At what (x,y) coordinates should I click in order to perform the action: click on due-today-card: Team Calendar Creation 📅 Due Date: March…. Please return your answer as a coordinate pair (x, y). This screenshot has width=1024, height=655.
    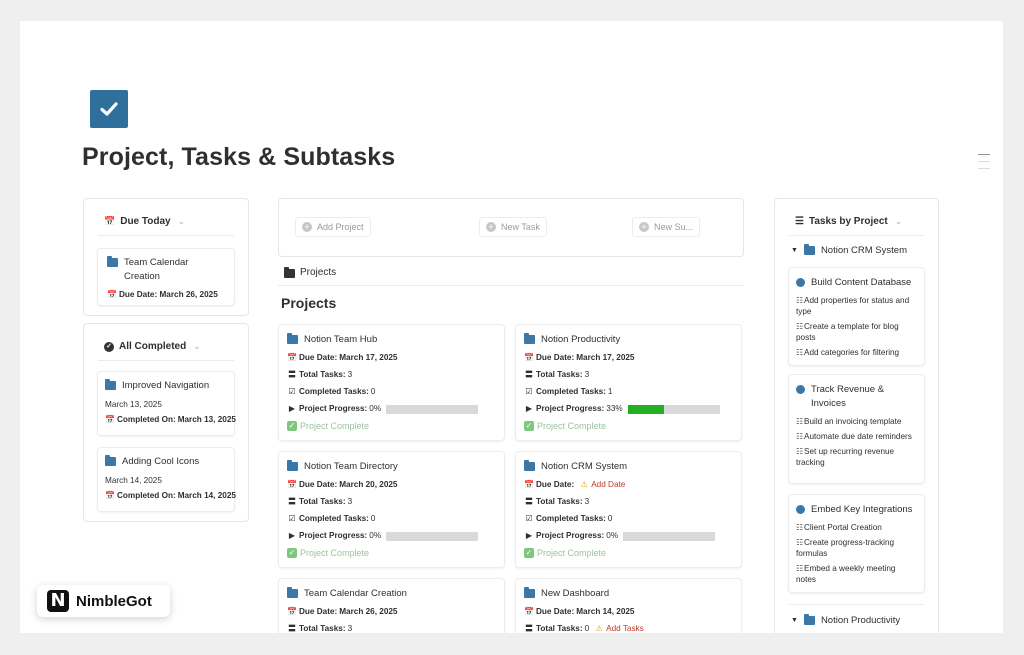
    Looking at the image, I should click on (166, 277).